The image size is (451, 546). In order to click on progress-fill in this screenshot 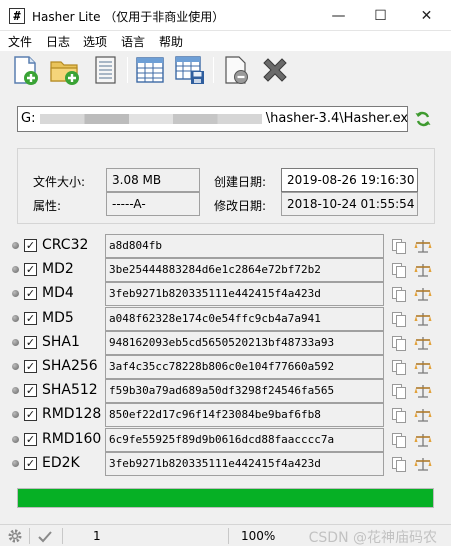, I will do `click(225, 498)`.